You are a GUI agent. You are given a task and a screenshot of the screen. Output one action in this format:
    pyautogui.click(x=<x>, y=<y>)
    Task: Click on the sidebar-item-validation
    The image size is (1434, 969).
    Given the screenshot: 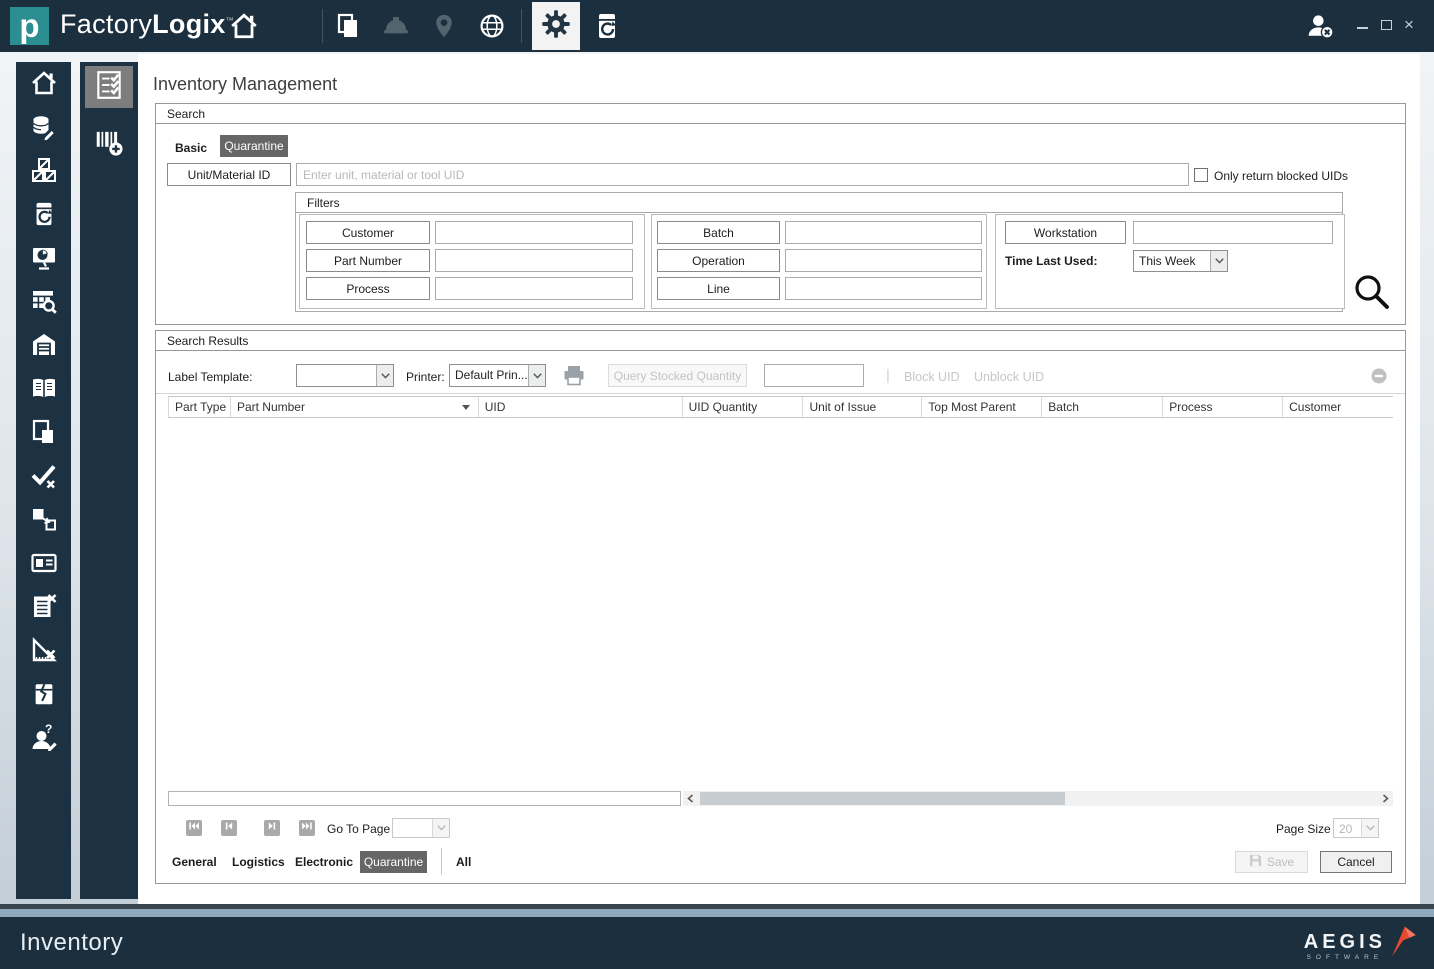 What is the action you would take?
    pyautogui.click(x=43, y=478)
    